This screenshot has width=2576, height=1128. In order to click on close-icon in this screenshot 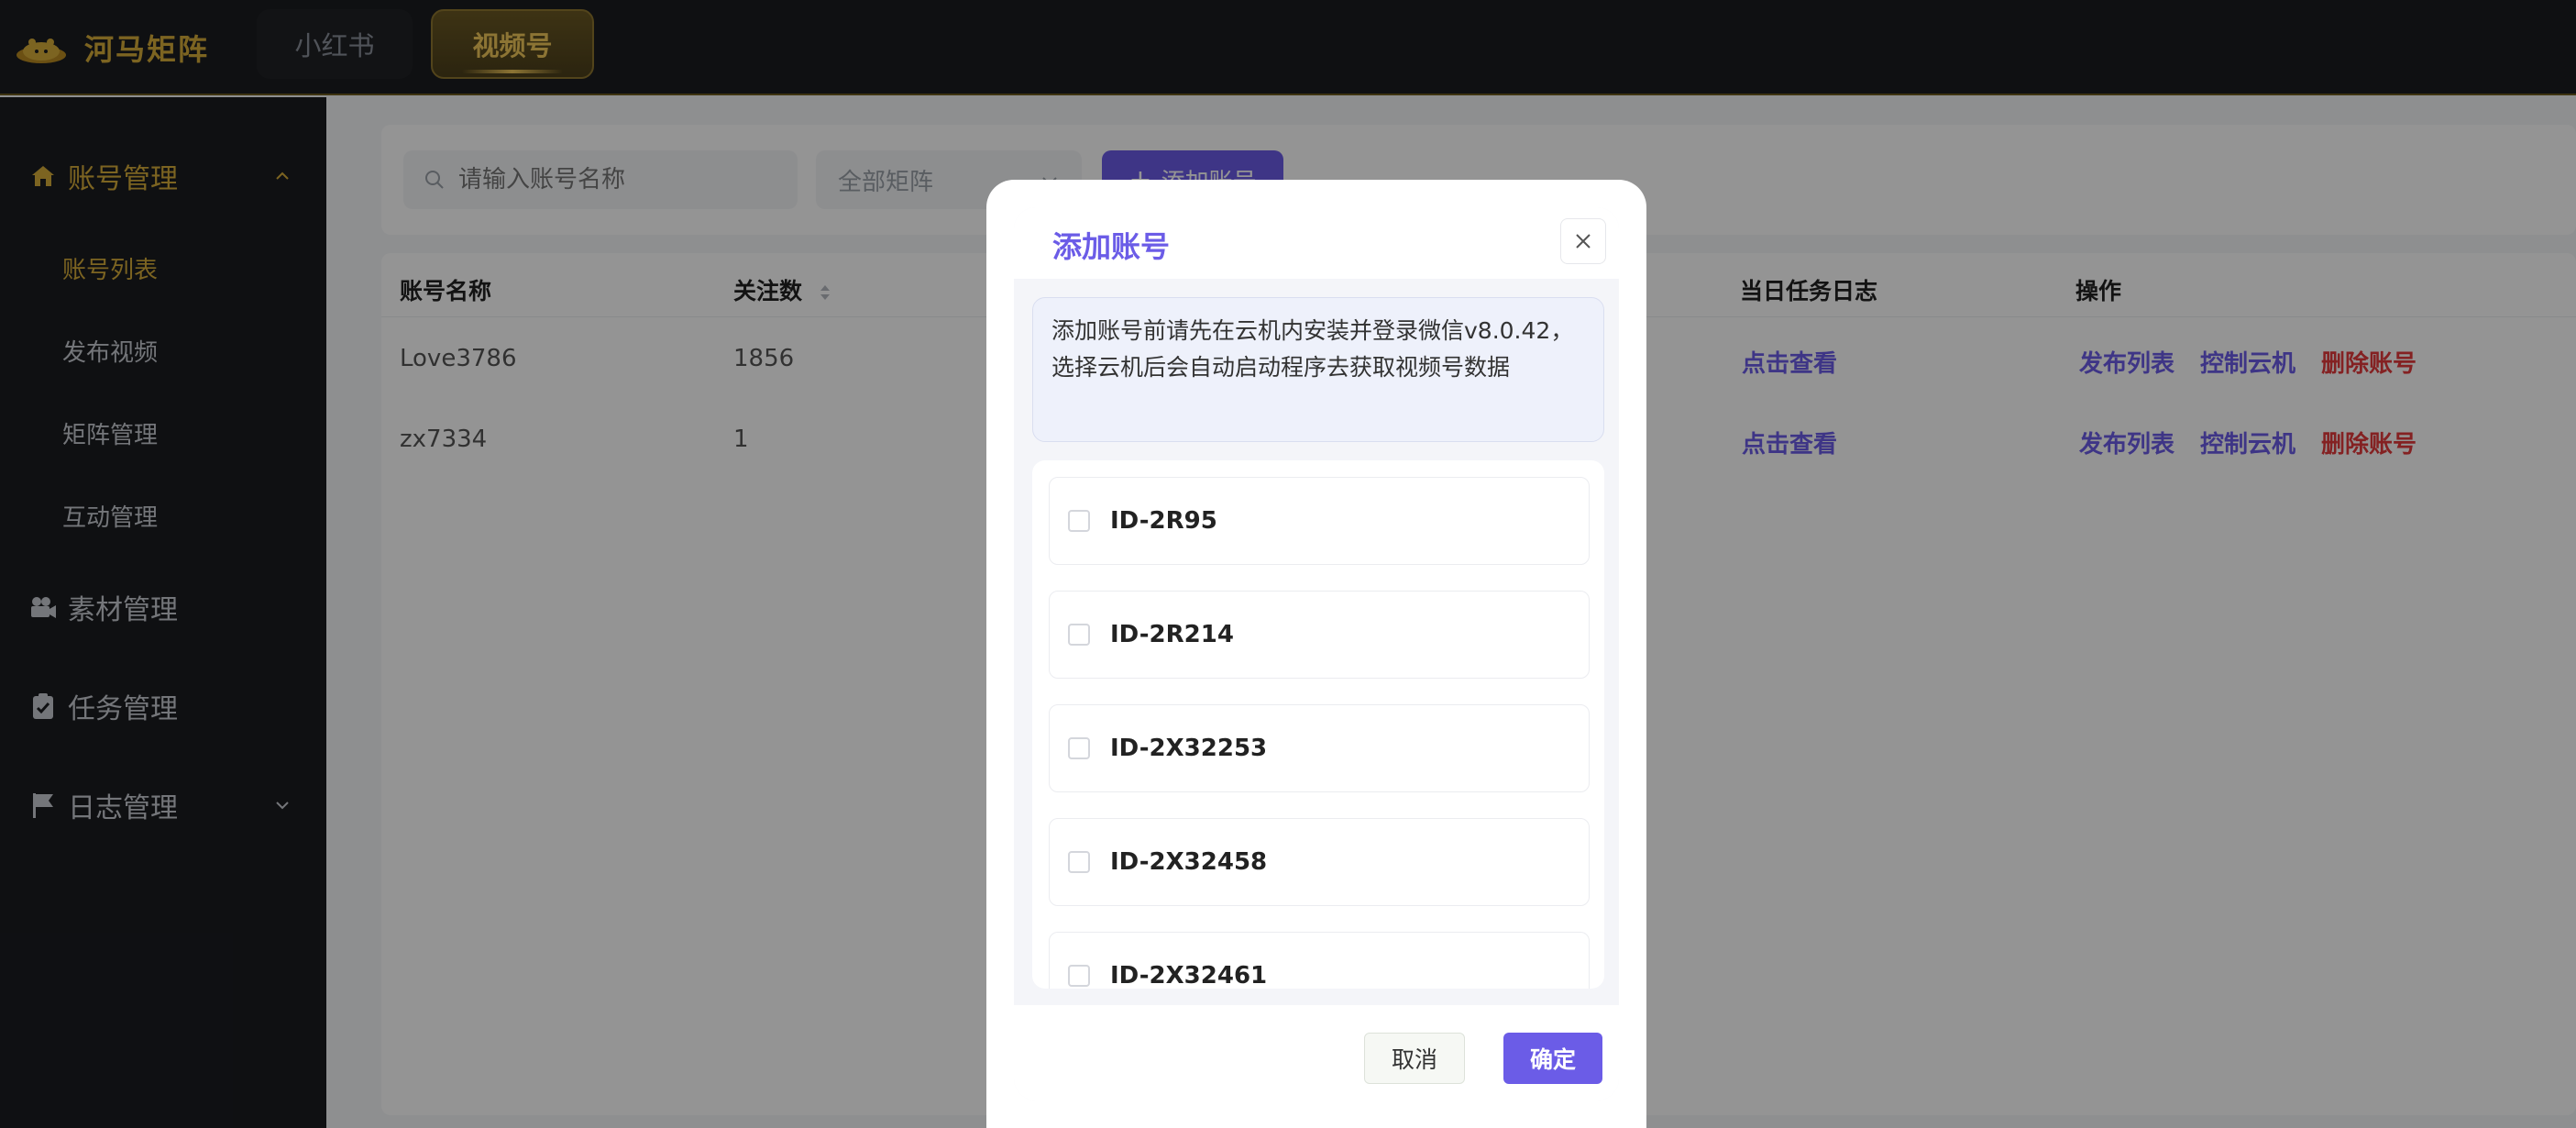, I will do `click(1583, 242)`.